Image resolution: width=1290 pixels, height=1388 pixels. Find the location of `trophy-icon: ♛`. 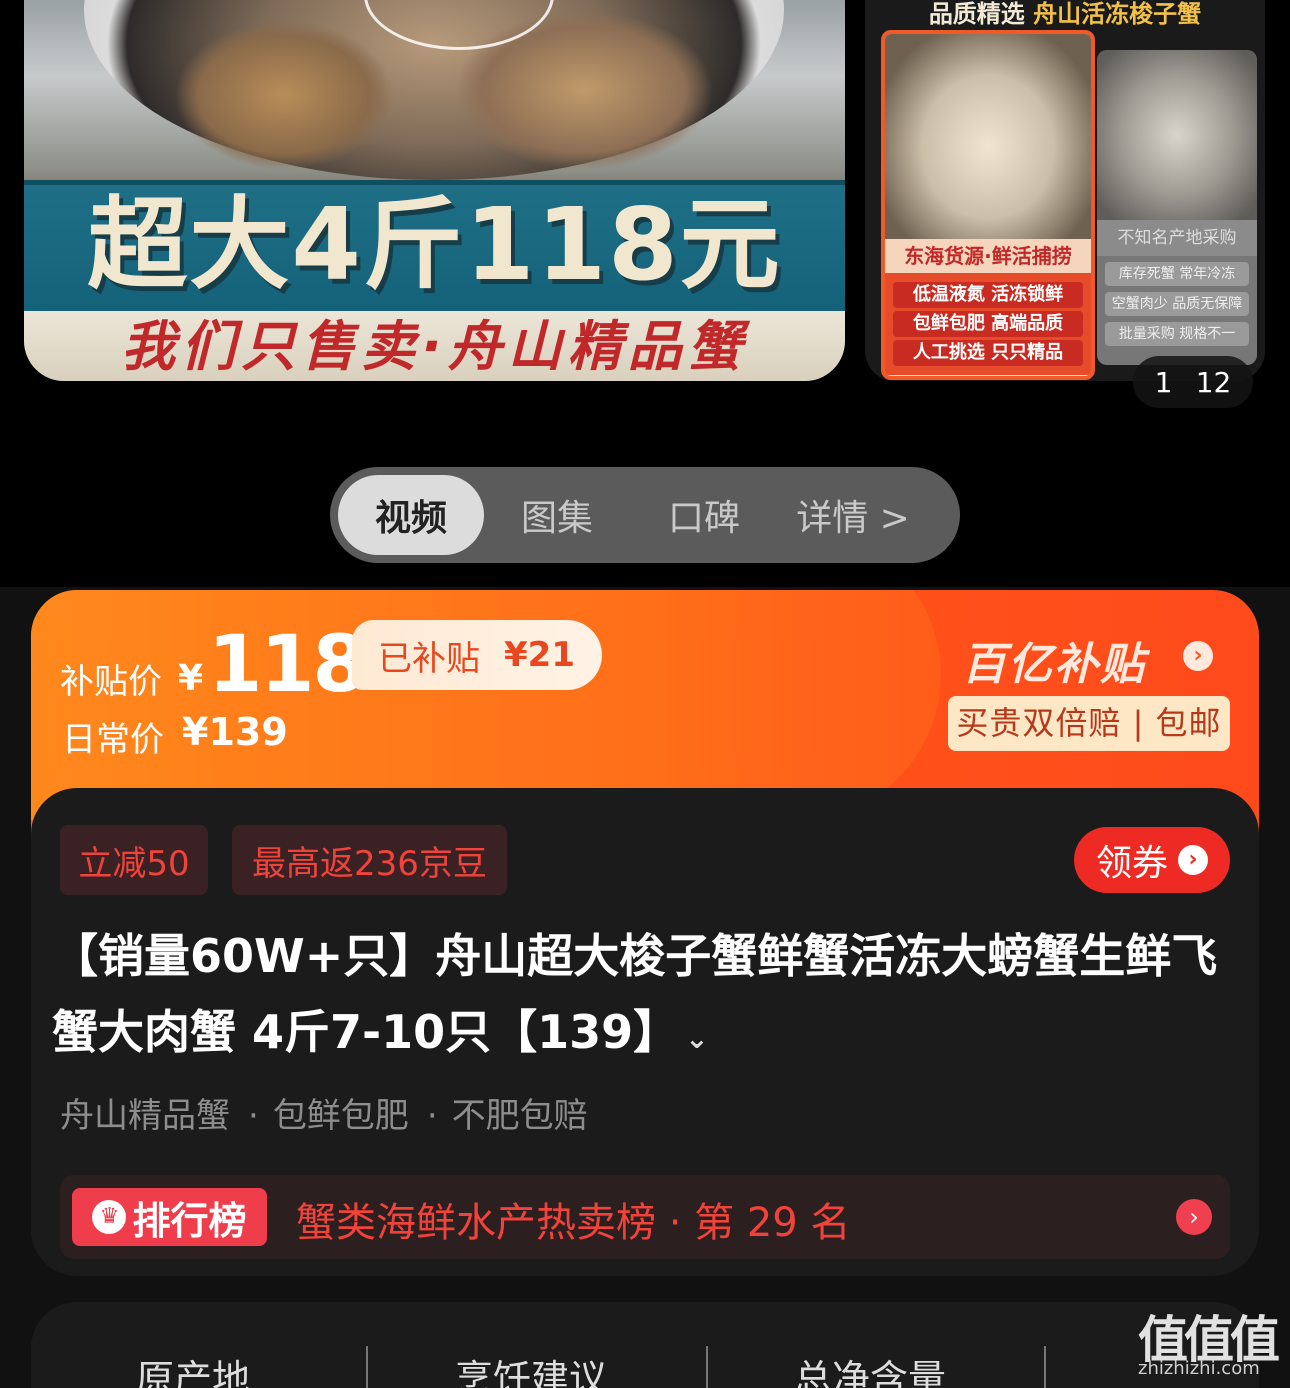

trophy-icon: ♛ is located at coordinates (109, 1217).